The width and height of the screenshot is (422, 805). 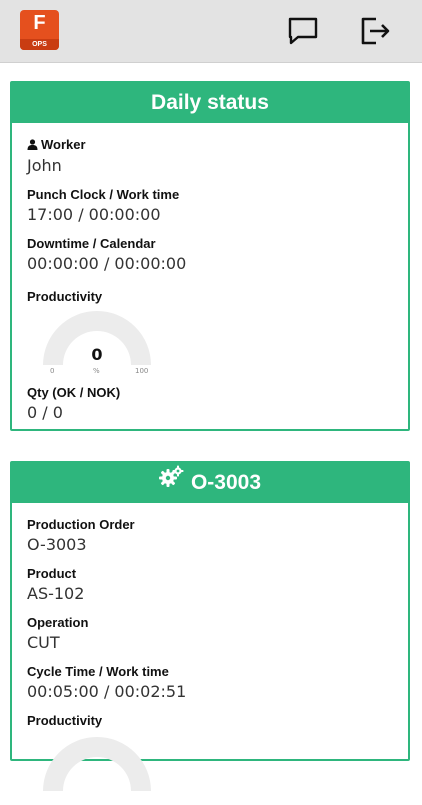 I want to click on downtime-label: Downtime / Calendar, so click(x=91, y=243).